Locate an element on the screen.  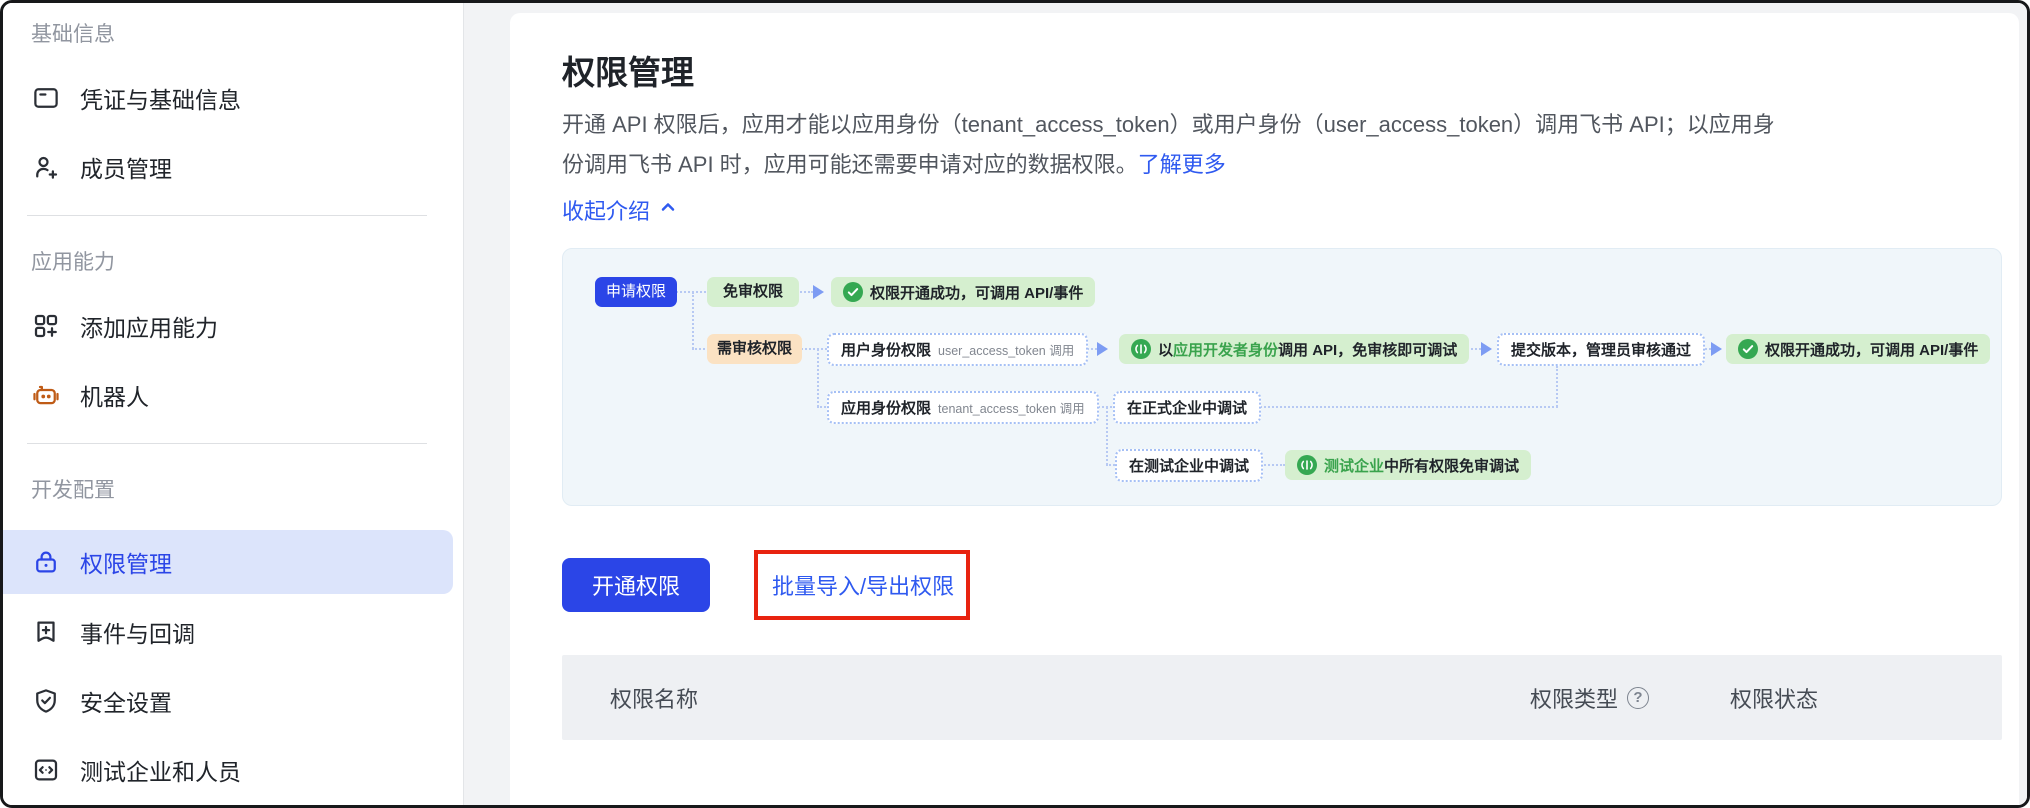
column-permission-type: 权限类型 ? is located at coordinates (1590, 698).